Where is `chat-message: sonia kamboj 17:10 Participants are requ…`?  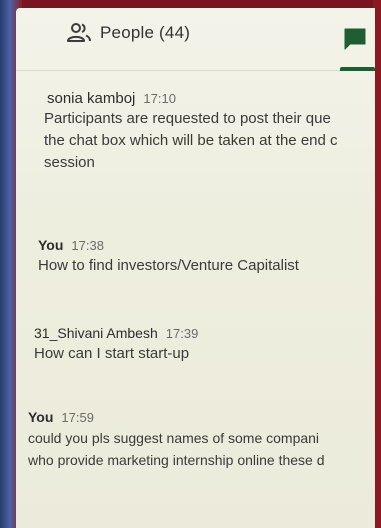
chat-message: sonia kamboj 17:10 Participants are requ… is located at coordinates (195, 132).